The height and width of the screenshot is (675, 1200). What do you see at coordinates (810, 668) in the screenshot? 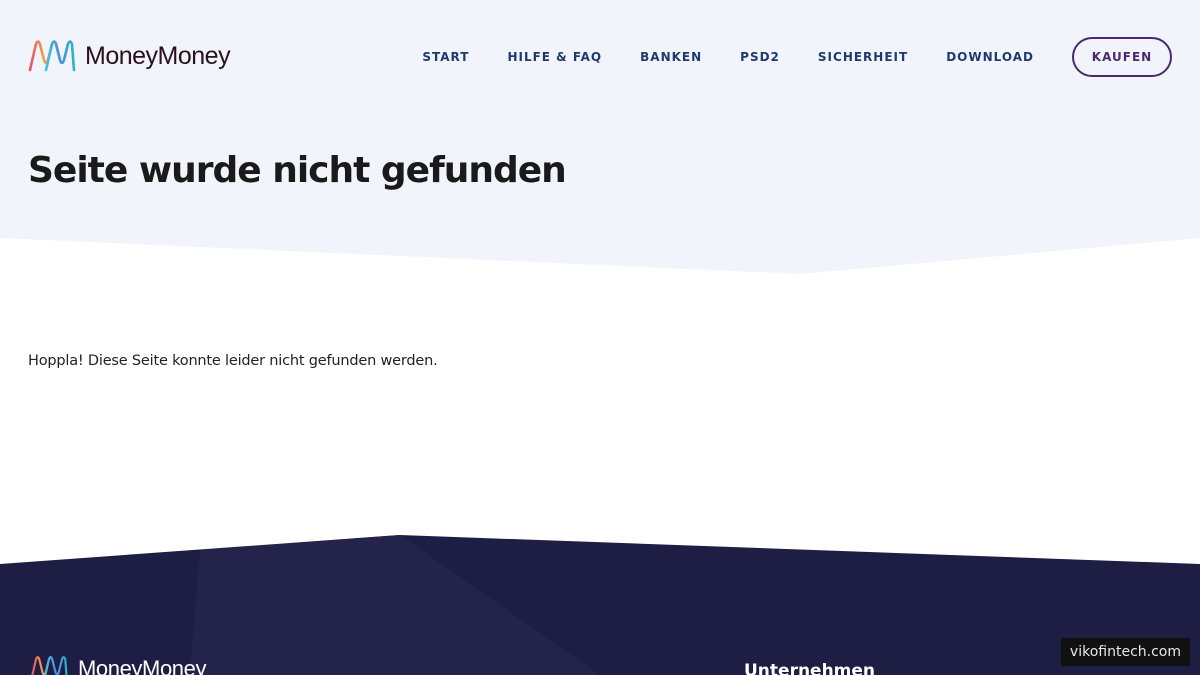
I see `footer-heading-unternehmen: Unternehmen` at bounding box center [810, 668].